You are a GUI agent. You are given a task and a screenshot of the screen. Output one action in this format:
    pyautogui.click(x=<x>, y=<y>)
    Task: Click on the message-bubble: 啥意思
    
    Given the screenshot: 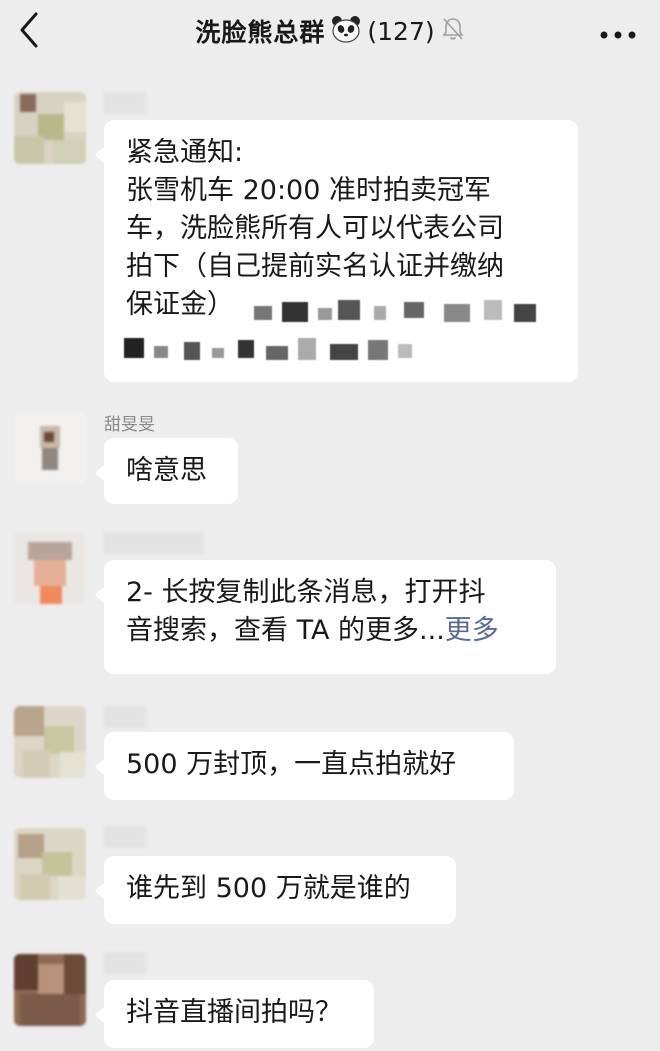 What is the action you would take?
    pyautogui.click(x=166, y=471)
    